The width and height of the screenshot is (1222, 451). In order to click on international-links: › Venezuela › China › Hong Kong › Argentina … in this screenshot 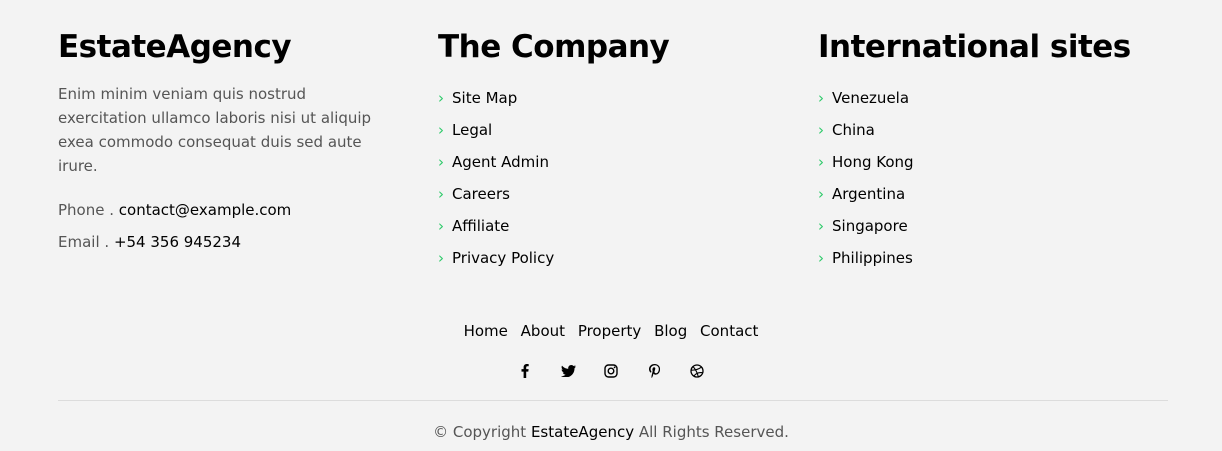, I will do `click(998, 182)`.